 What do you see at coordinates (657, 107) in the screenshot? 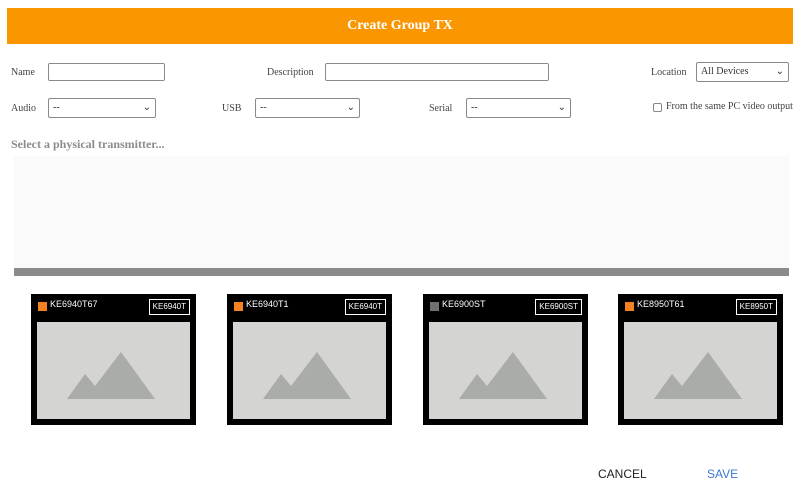
I see `same-pc-checkbox` at bounding box center [657, 107].